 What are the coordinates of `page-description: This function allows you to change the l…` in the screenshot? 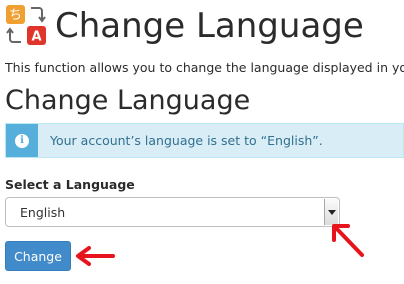 It's located at (204, 67).